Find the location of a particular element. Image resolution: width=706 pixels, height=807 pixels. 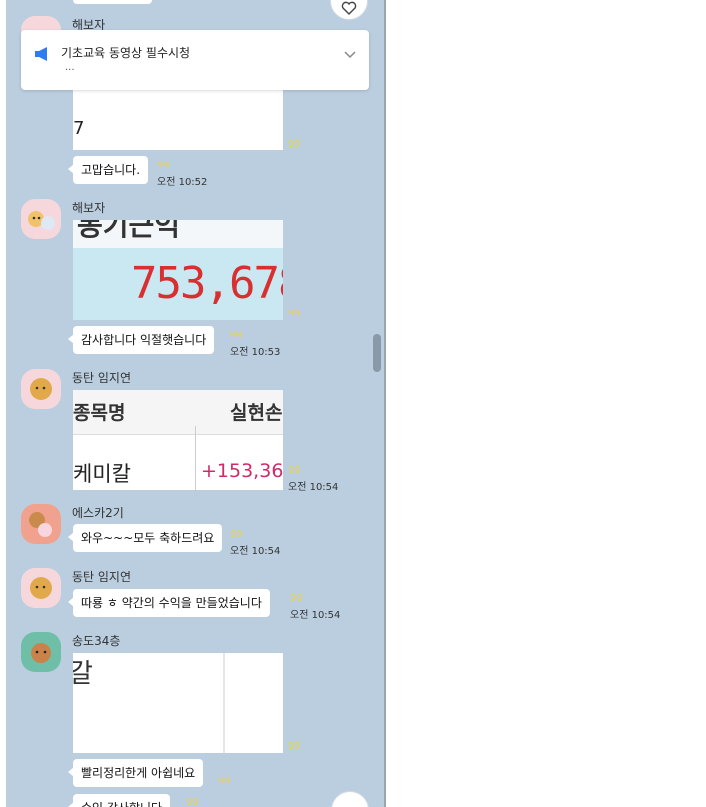

sender-name: 에스카2기 is located at coordinates (98, 513).